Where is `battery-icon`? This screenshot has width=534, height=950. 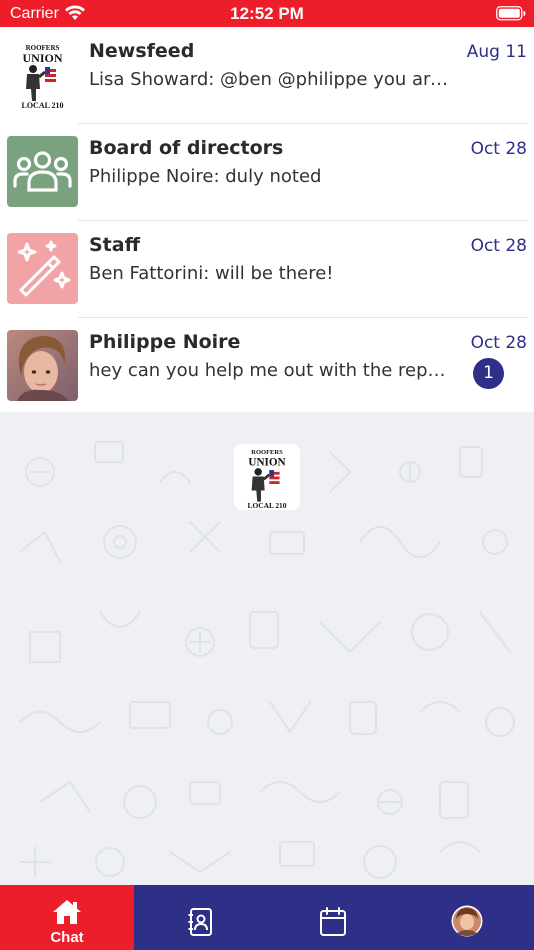 battery-icon is located at coordinates (511, 13).